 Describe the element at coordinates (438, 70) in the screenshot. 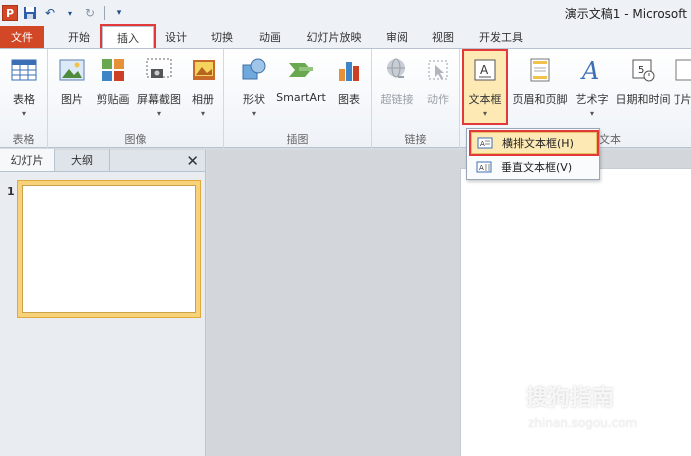

I see `action-icon` at that location.